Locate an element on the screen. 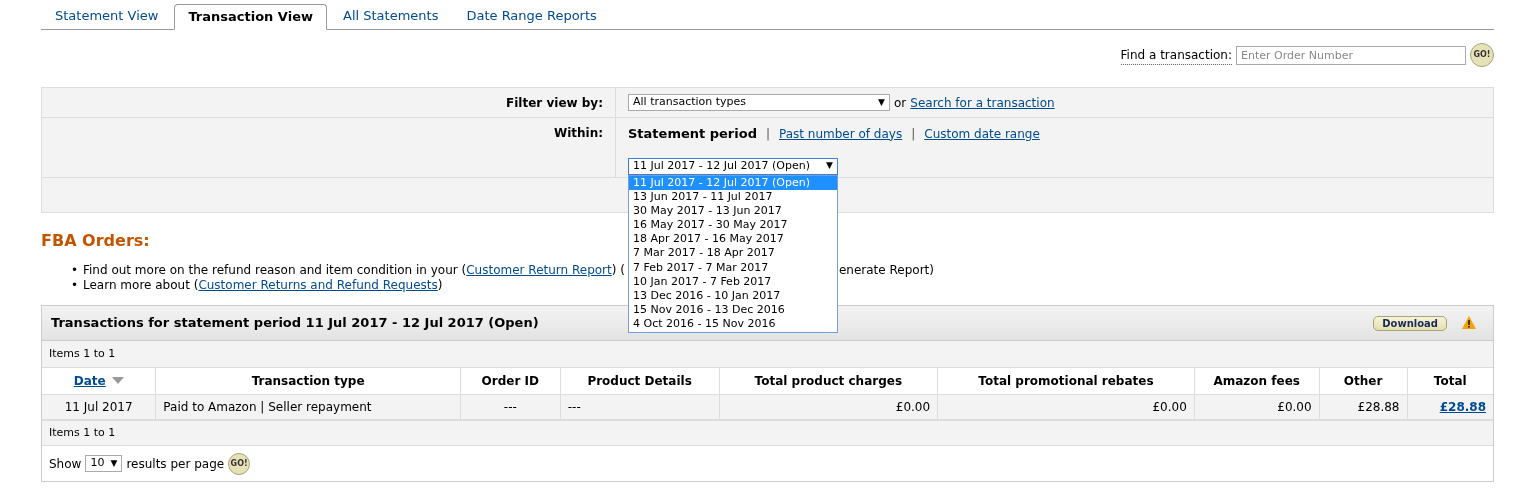 The width and height of the screenshot is (1522, 496). tab: All Statements is located at coordinates (391, 16).